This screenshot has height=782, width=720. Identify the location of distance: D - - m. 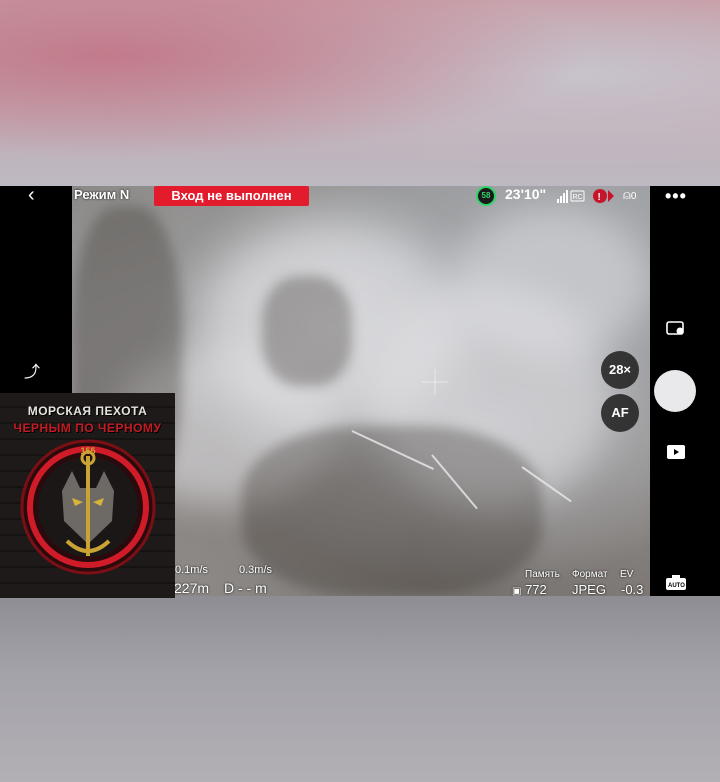
(245, 588).